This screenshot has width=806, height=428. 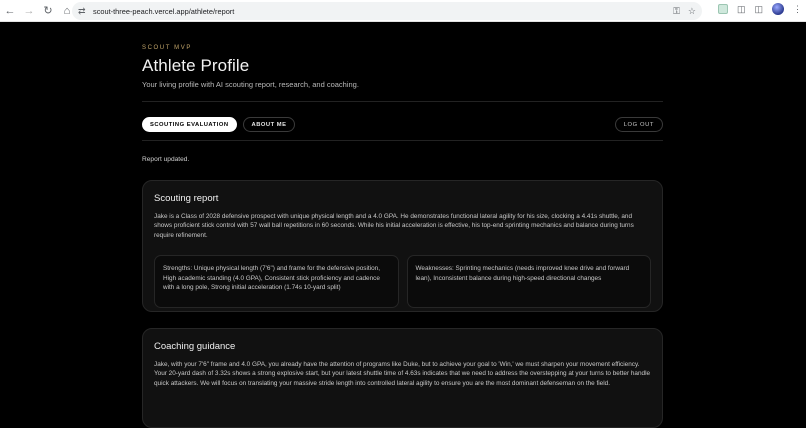 I want to click on nav-buttons: ← → ↻ ⌂, so click(x=37, y=11).